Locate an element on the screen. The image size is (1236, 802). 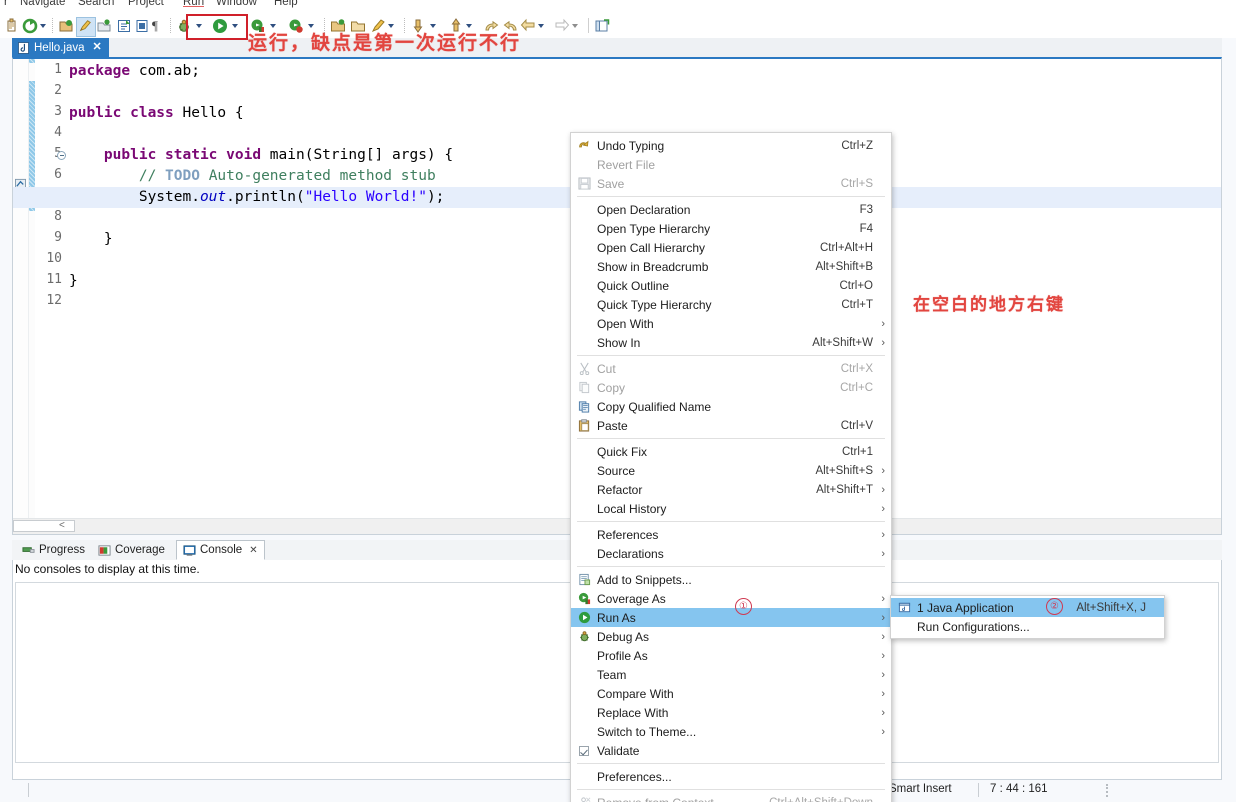
tab-coverage: Coverage is located at coordinates (131, 550).